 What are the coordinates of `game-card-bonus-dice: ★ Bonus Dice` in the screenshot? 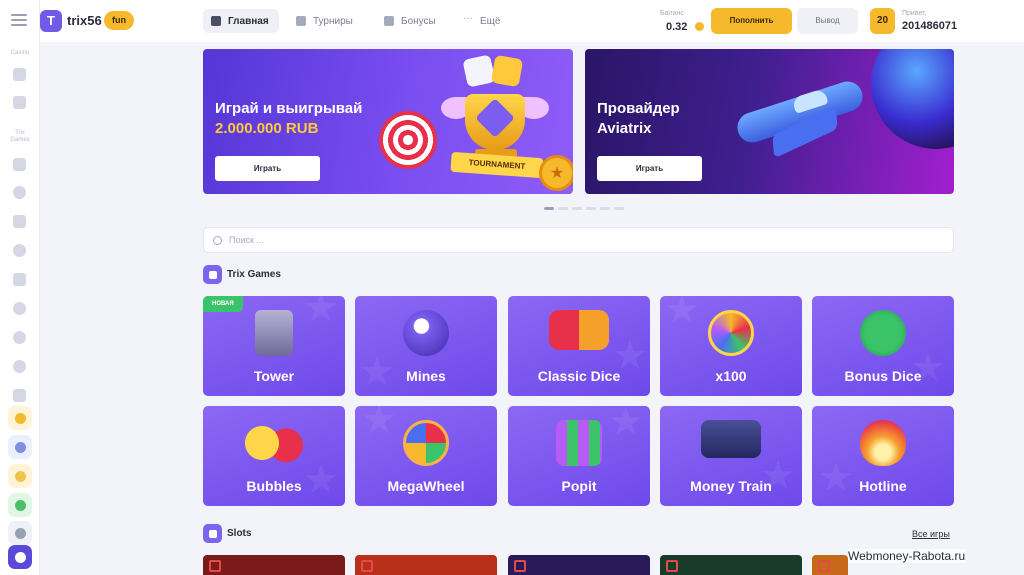 It's located at (883, 346).